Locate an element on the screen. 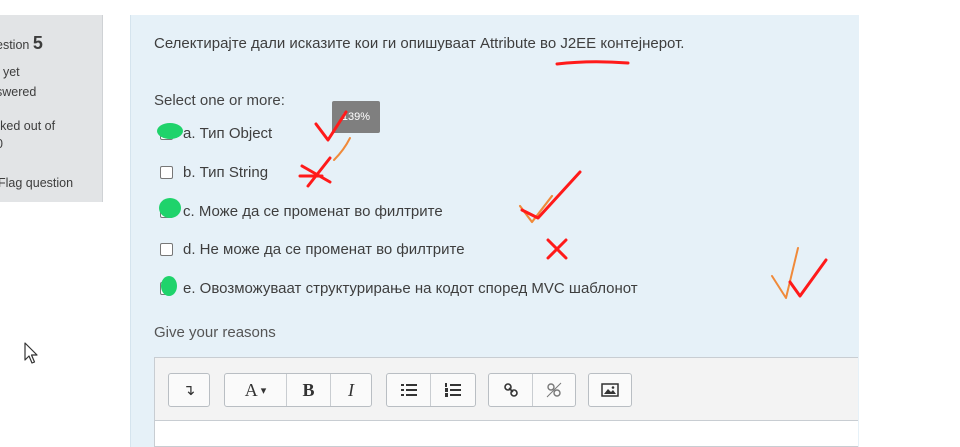 The image size is (960, 447). flag-question-link: Flag question is located at coordinates (36, 183).